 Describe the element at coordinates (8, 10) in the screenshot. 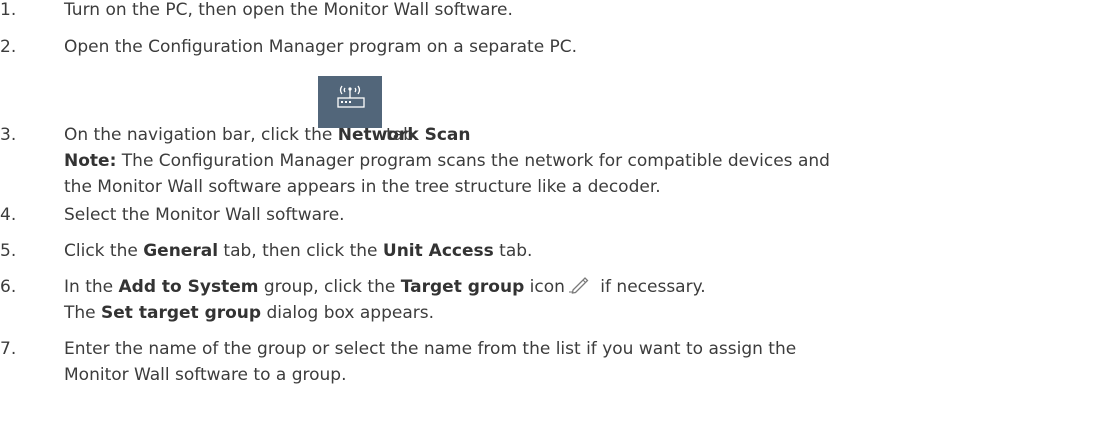

I see `step-number: 1.` at that location.